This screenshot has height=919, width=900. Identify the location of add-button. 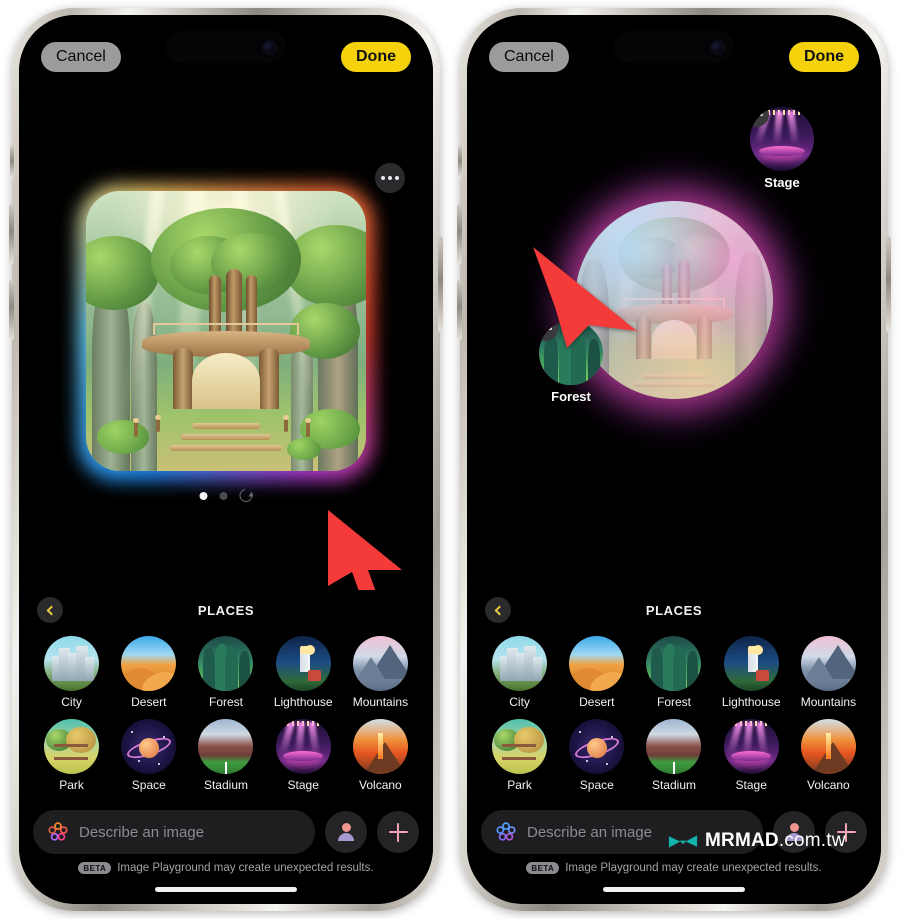
(398, 832).